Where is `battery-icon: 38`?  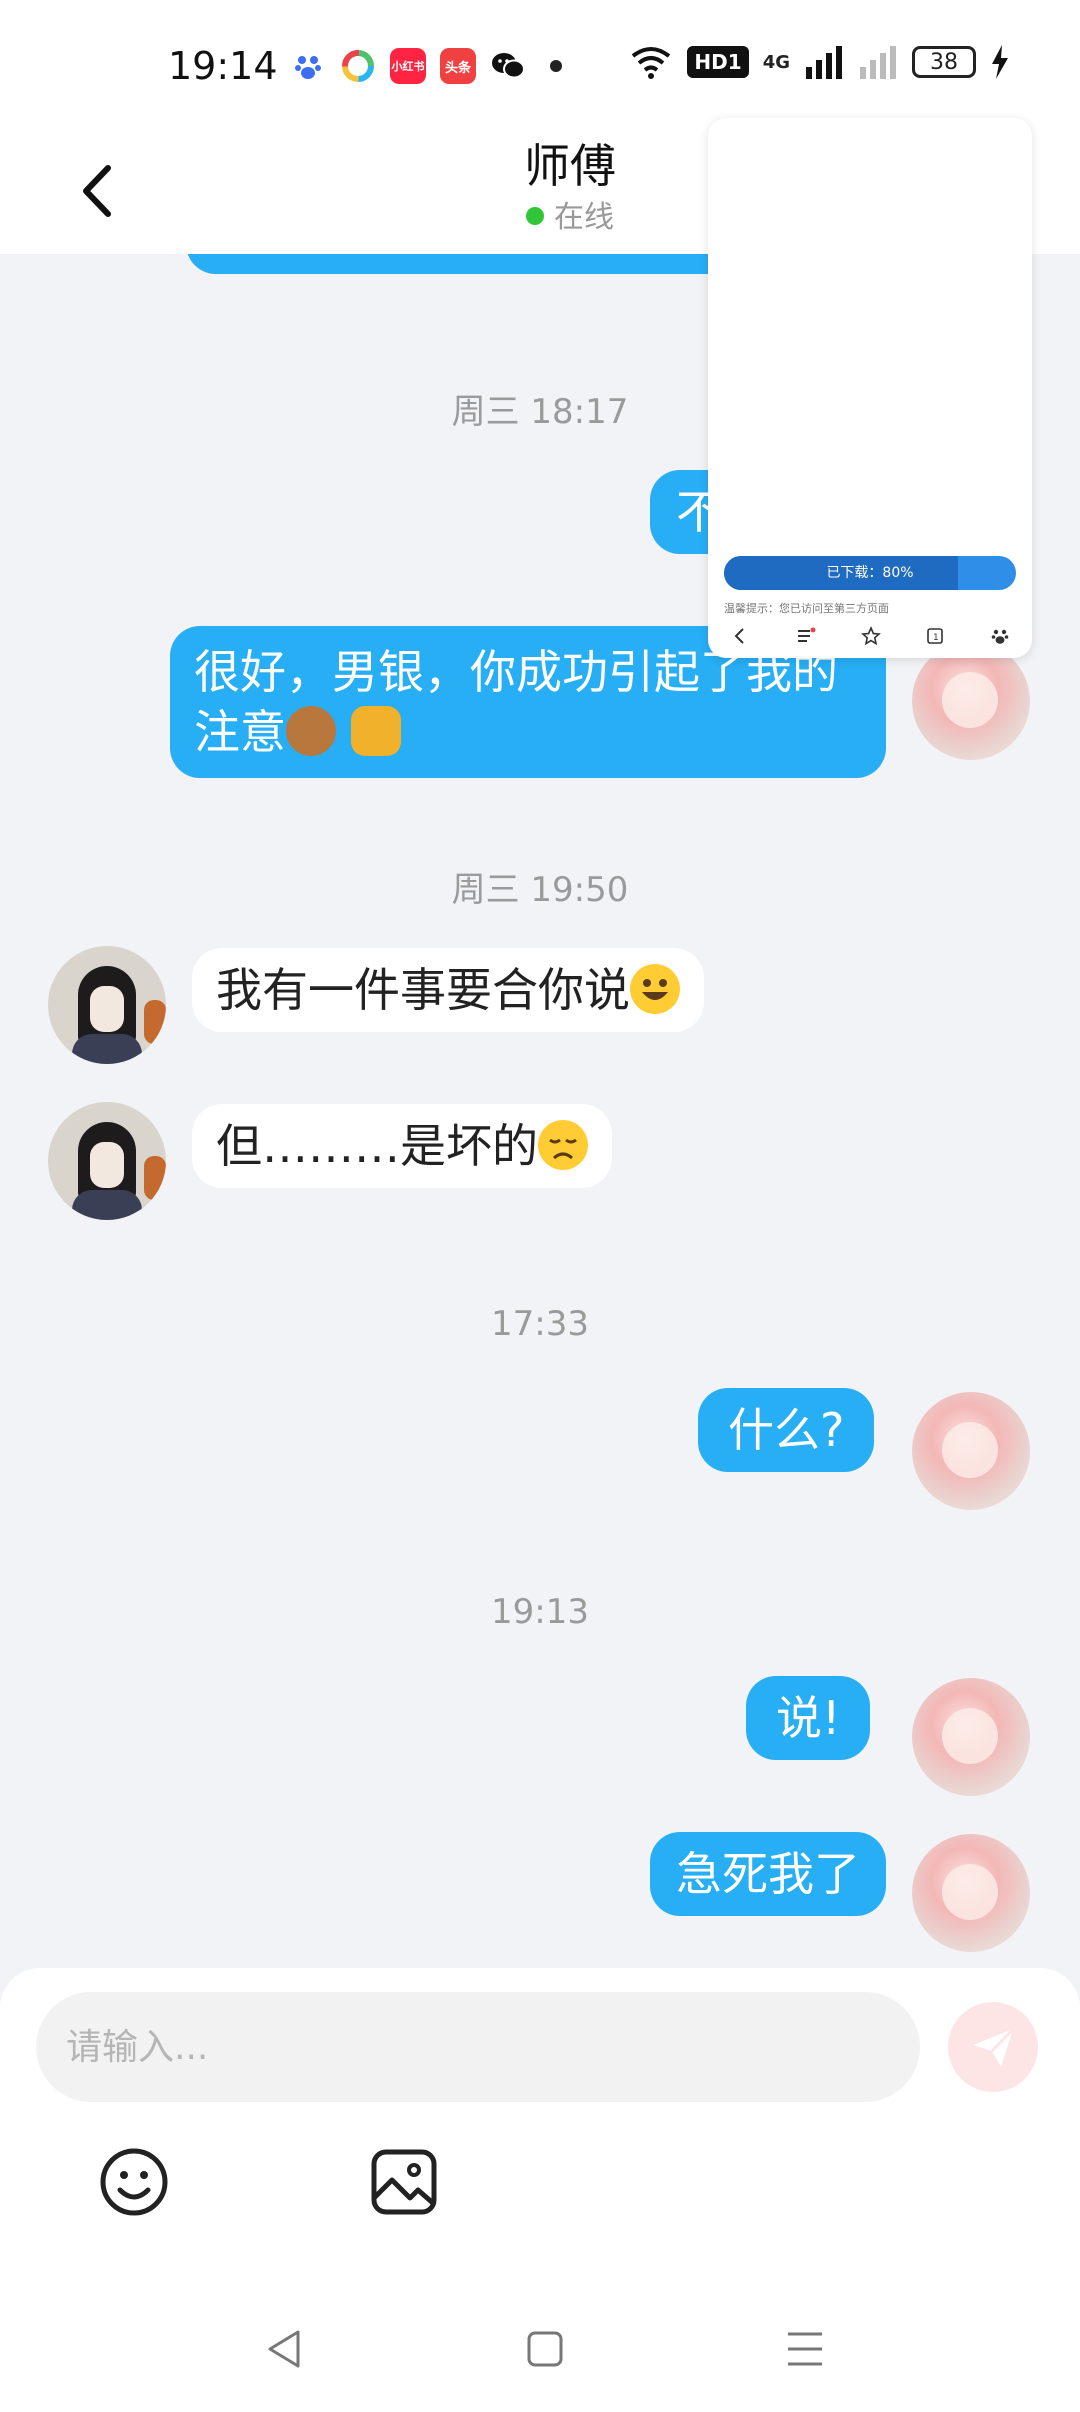
battery-icon: 38 is located at coordinates (944, 62).